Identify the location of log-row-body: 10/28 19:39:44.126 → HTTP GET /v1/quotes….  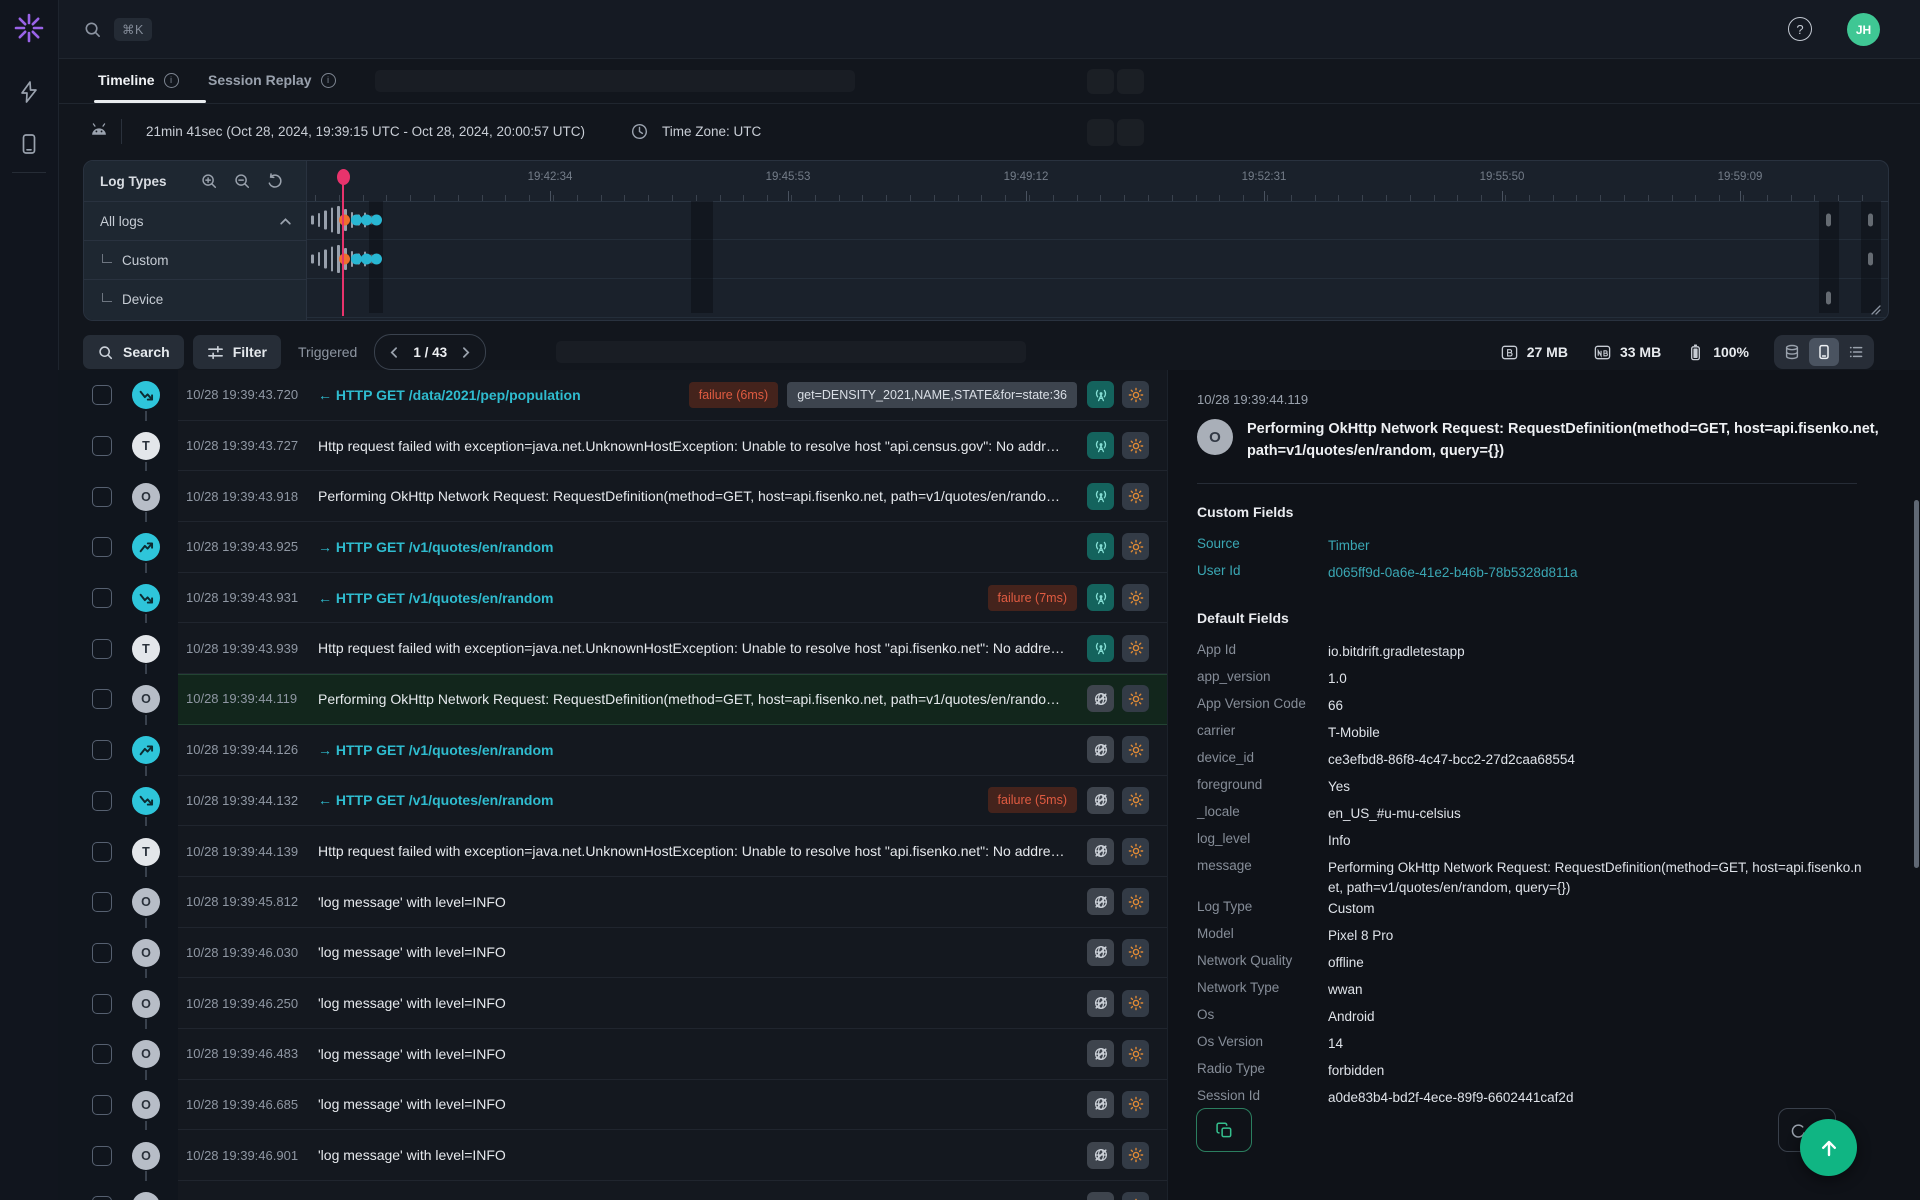
(672, 750).